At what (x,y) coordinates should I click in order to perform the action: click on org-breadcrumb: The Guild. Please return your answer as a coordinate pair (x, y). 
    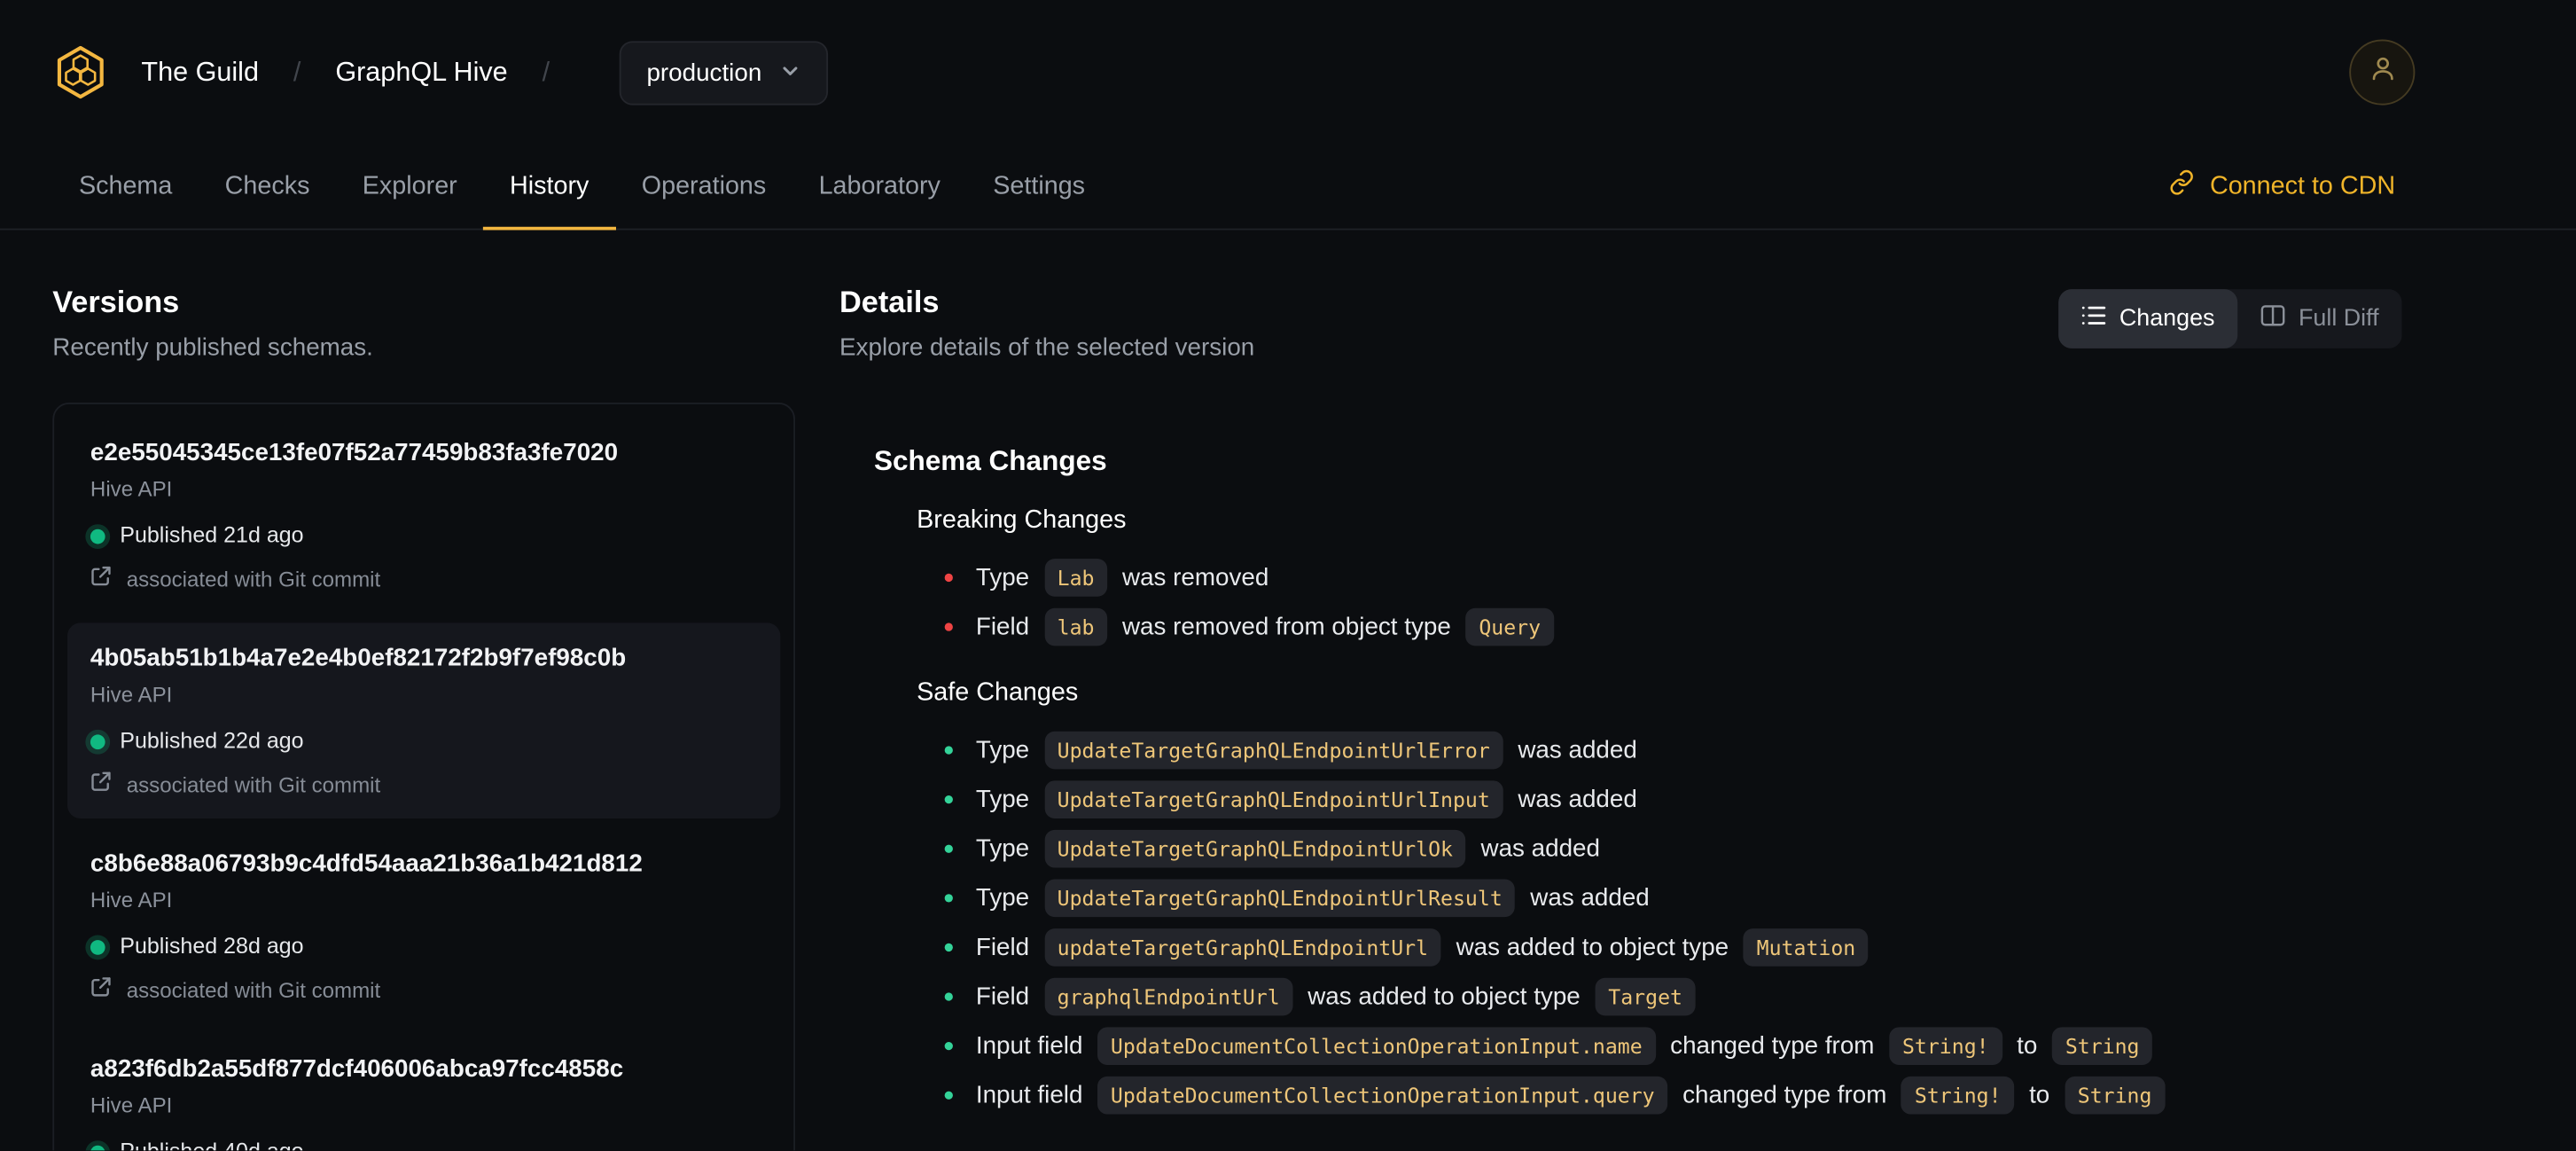
    Looking at the image, I should click on (200, 72).